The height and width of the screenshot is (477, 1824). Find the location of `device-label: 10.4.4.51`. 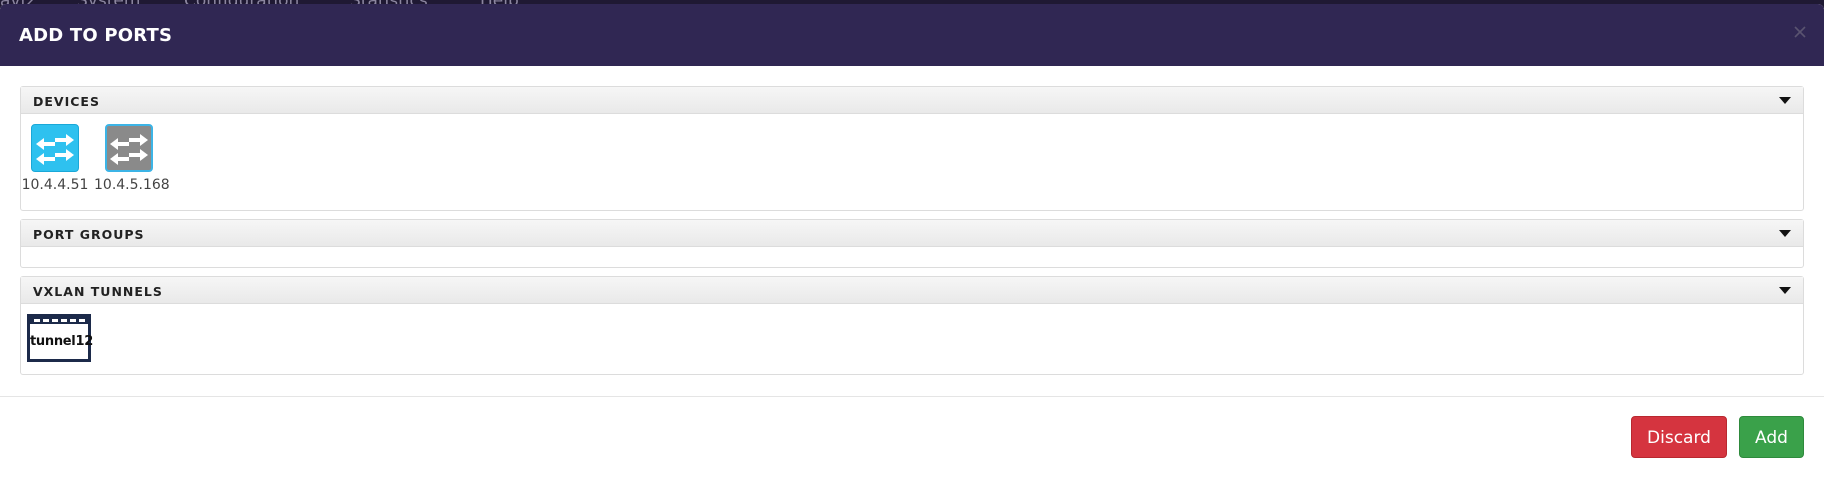

device-label: 10.4.4.51 is located at coordinates (55, 185).